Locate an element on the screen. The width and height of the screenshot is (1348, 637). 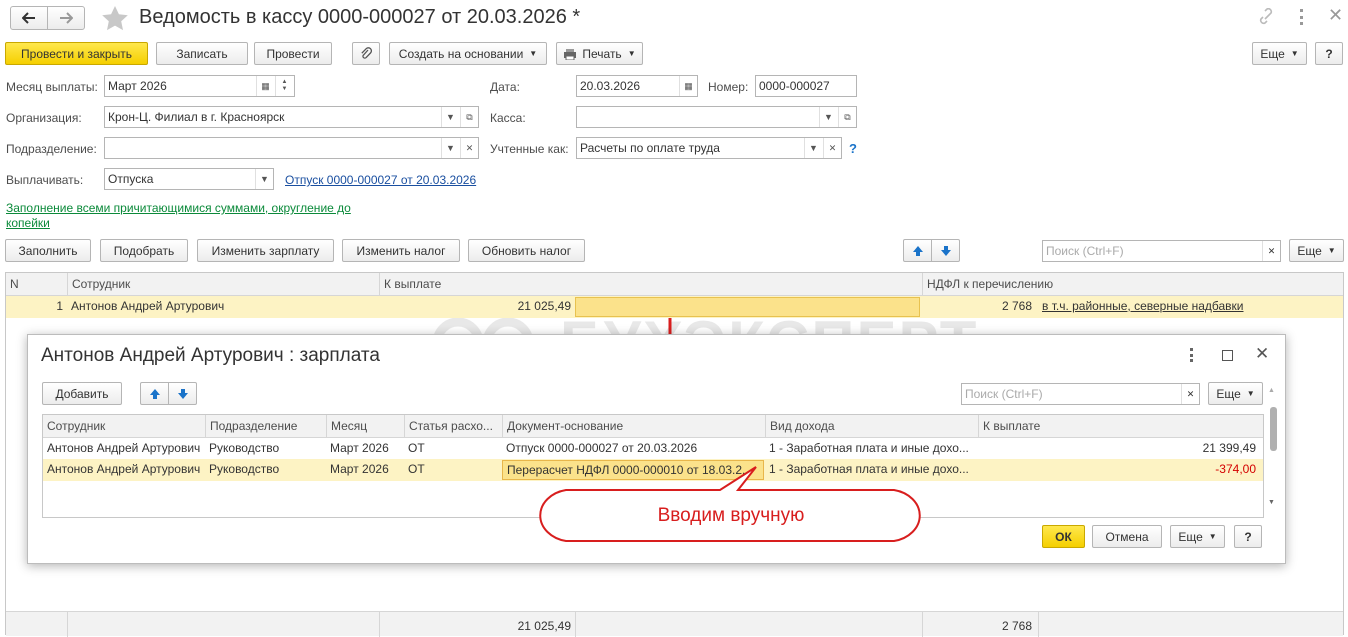
scroll-thumb is located at coordinates (1273, 429).